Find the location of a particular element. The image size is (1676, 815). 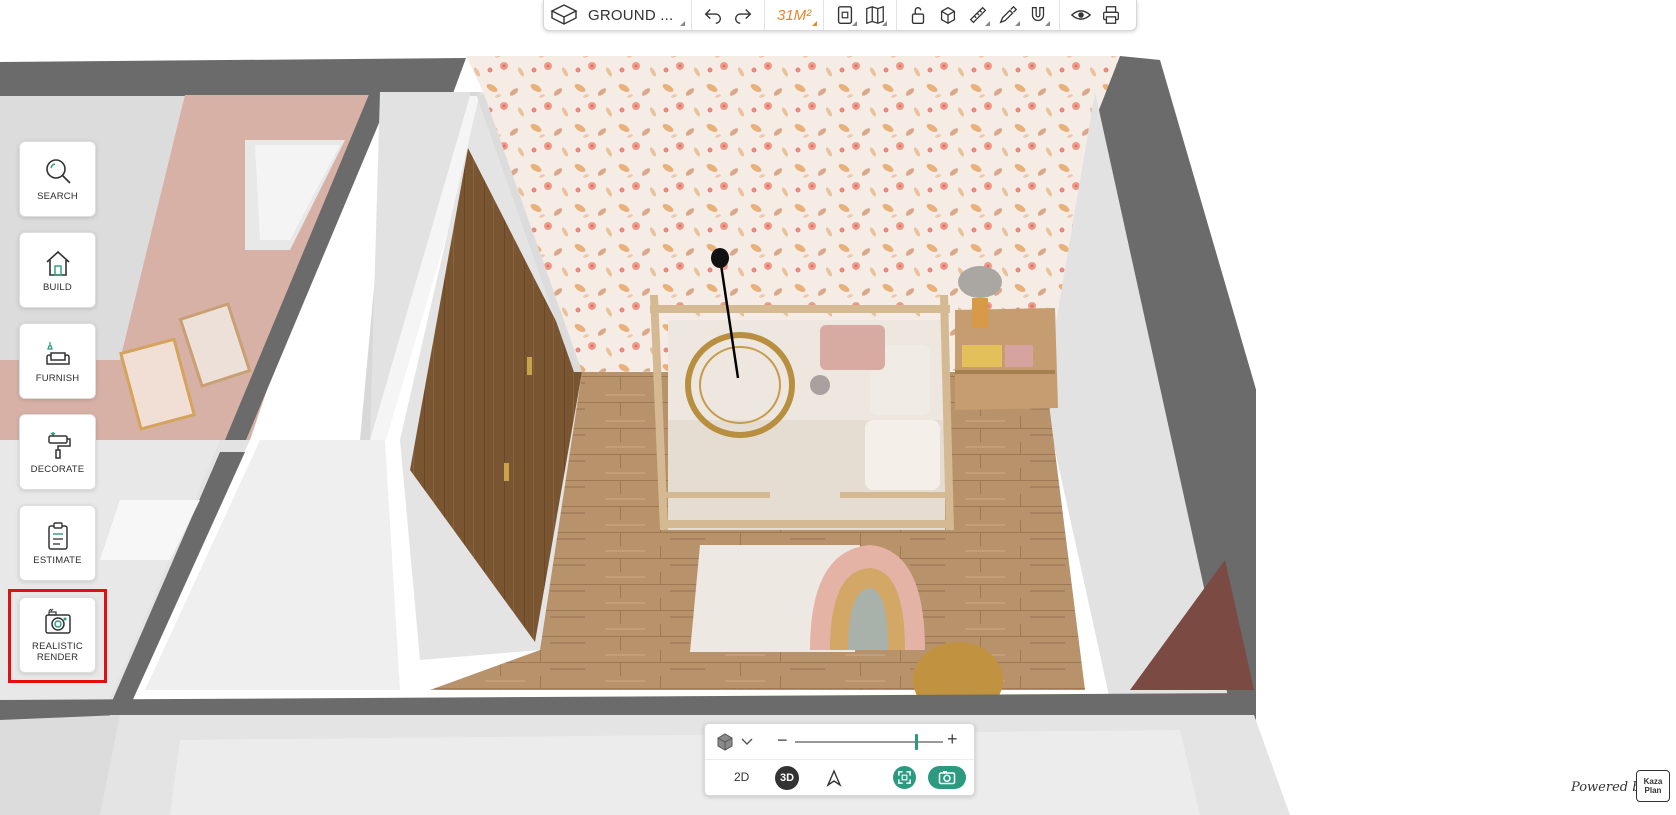

zoom-row: − + is located at coordinates (839, 742).